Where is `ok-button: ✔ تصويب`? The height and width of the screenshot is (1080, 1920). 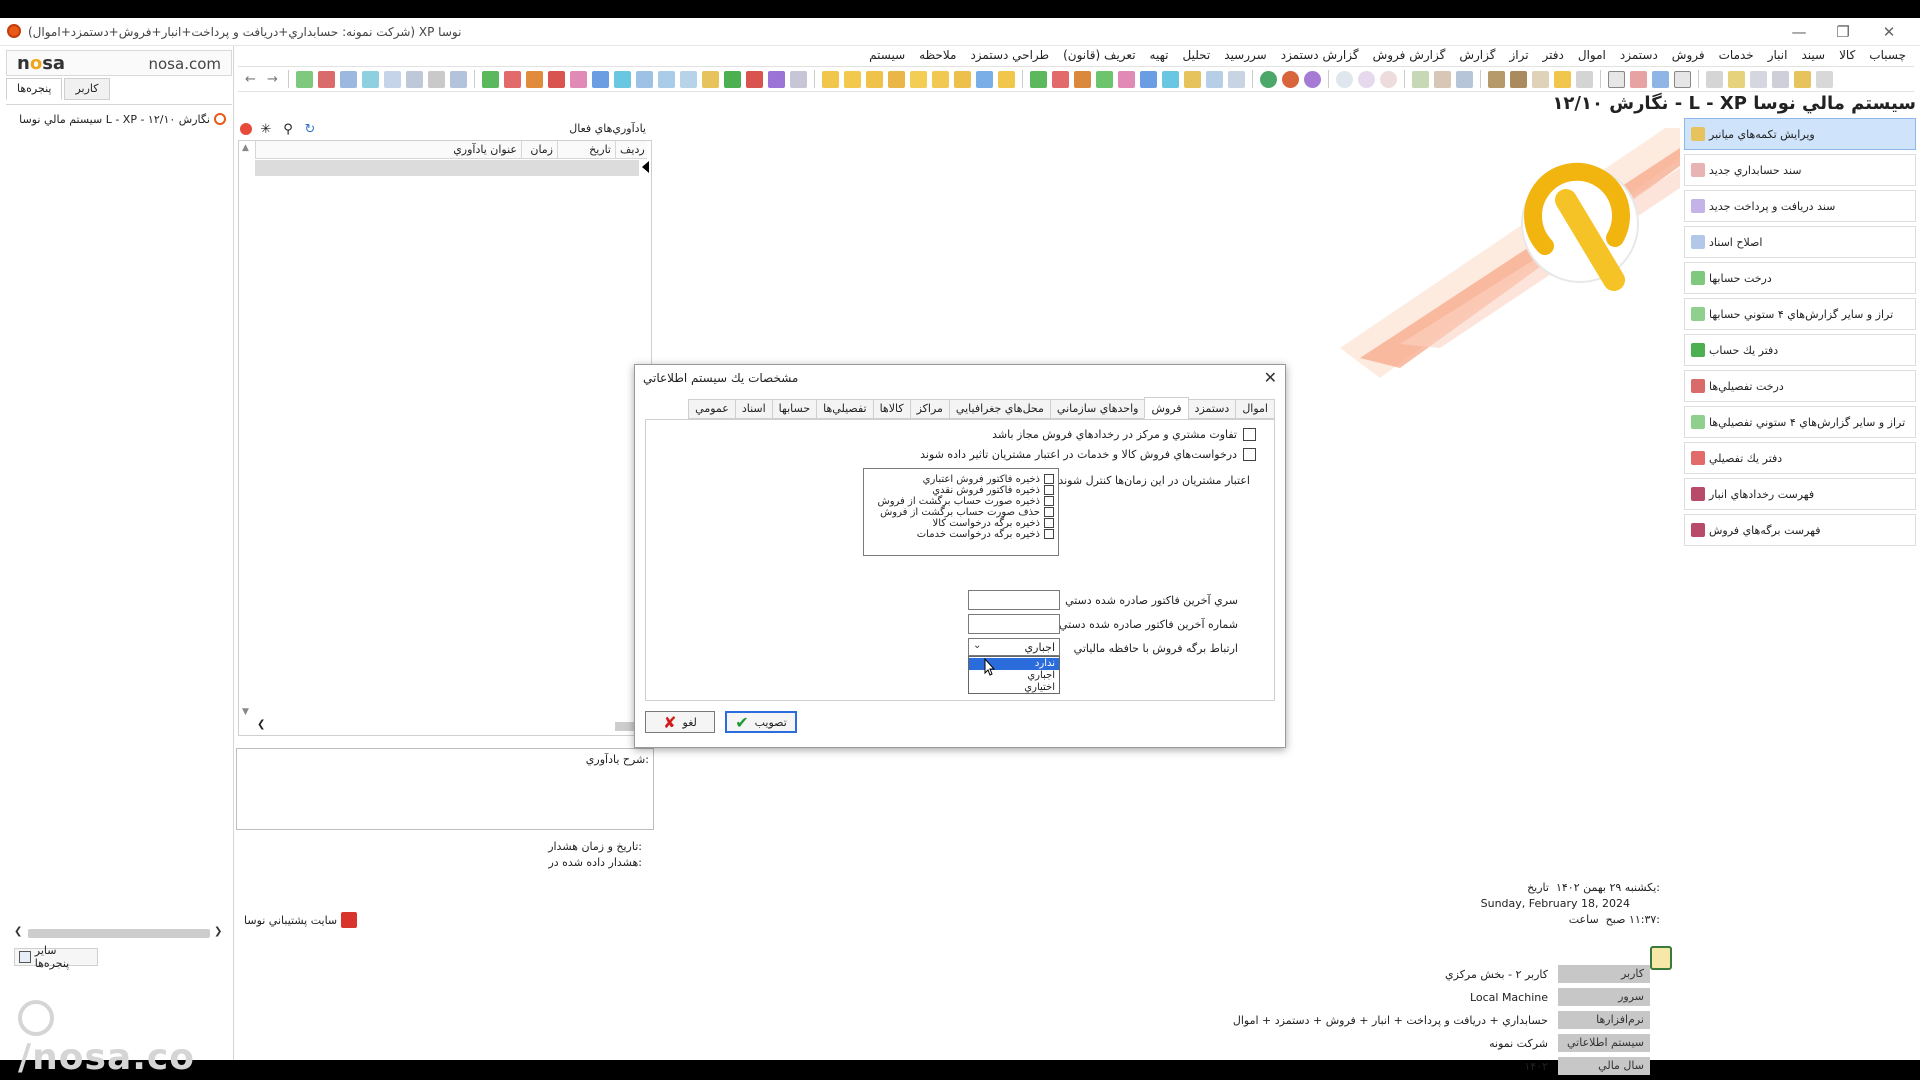
ok-button: ✔ تصويب is located at coordinates (761, 722).